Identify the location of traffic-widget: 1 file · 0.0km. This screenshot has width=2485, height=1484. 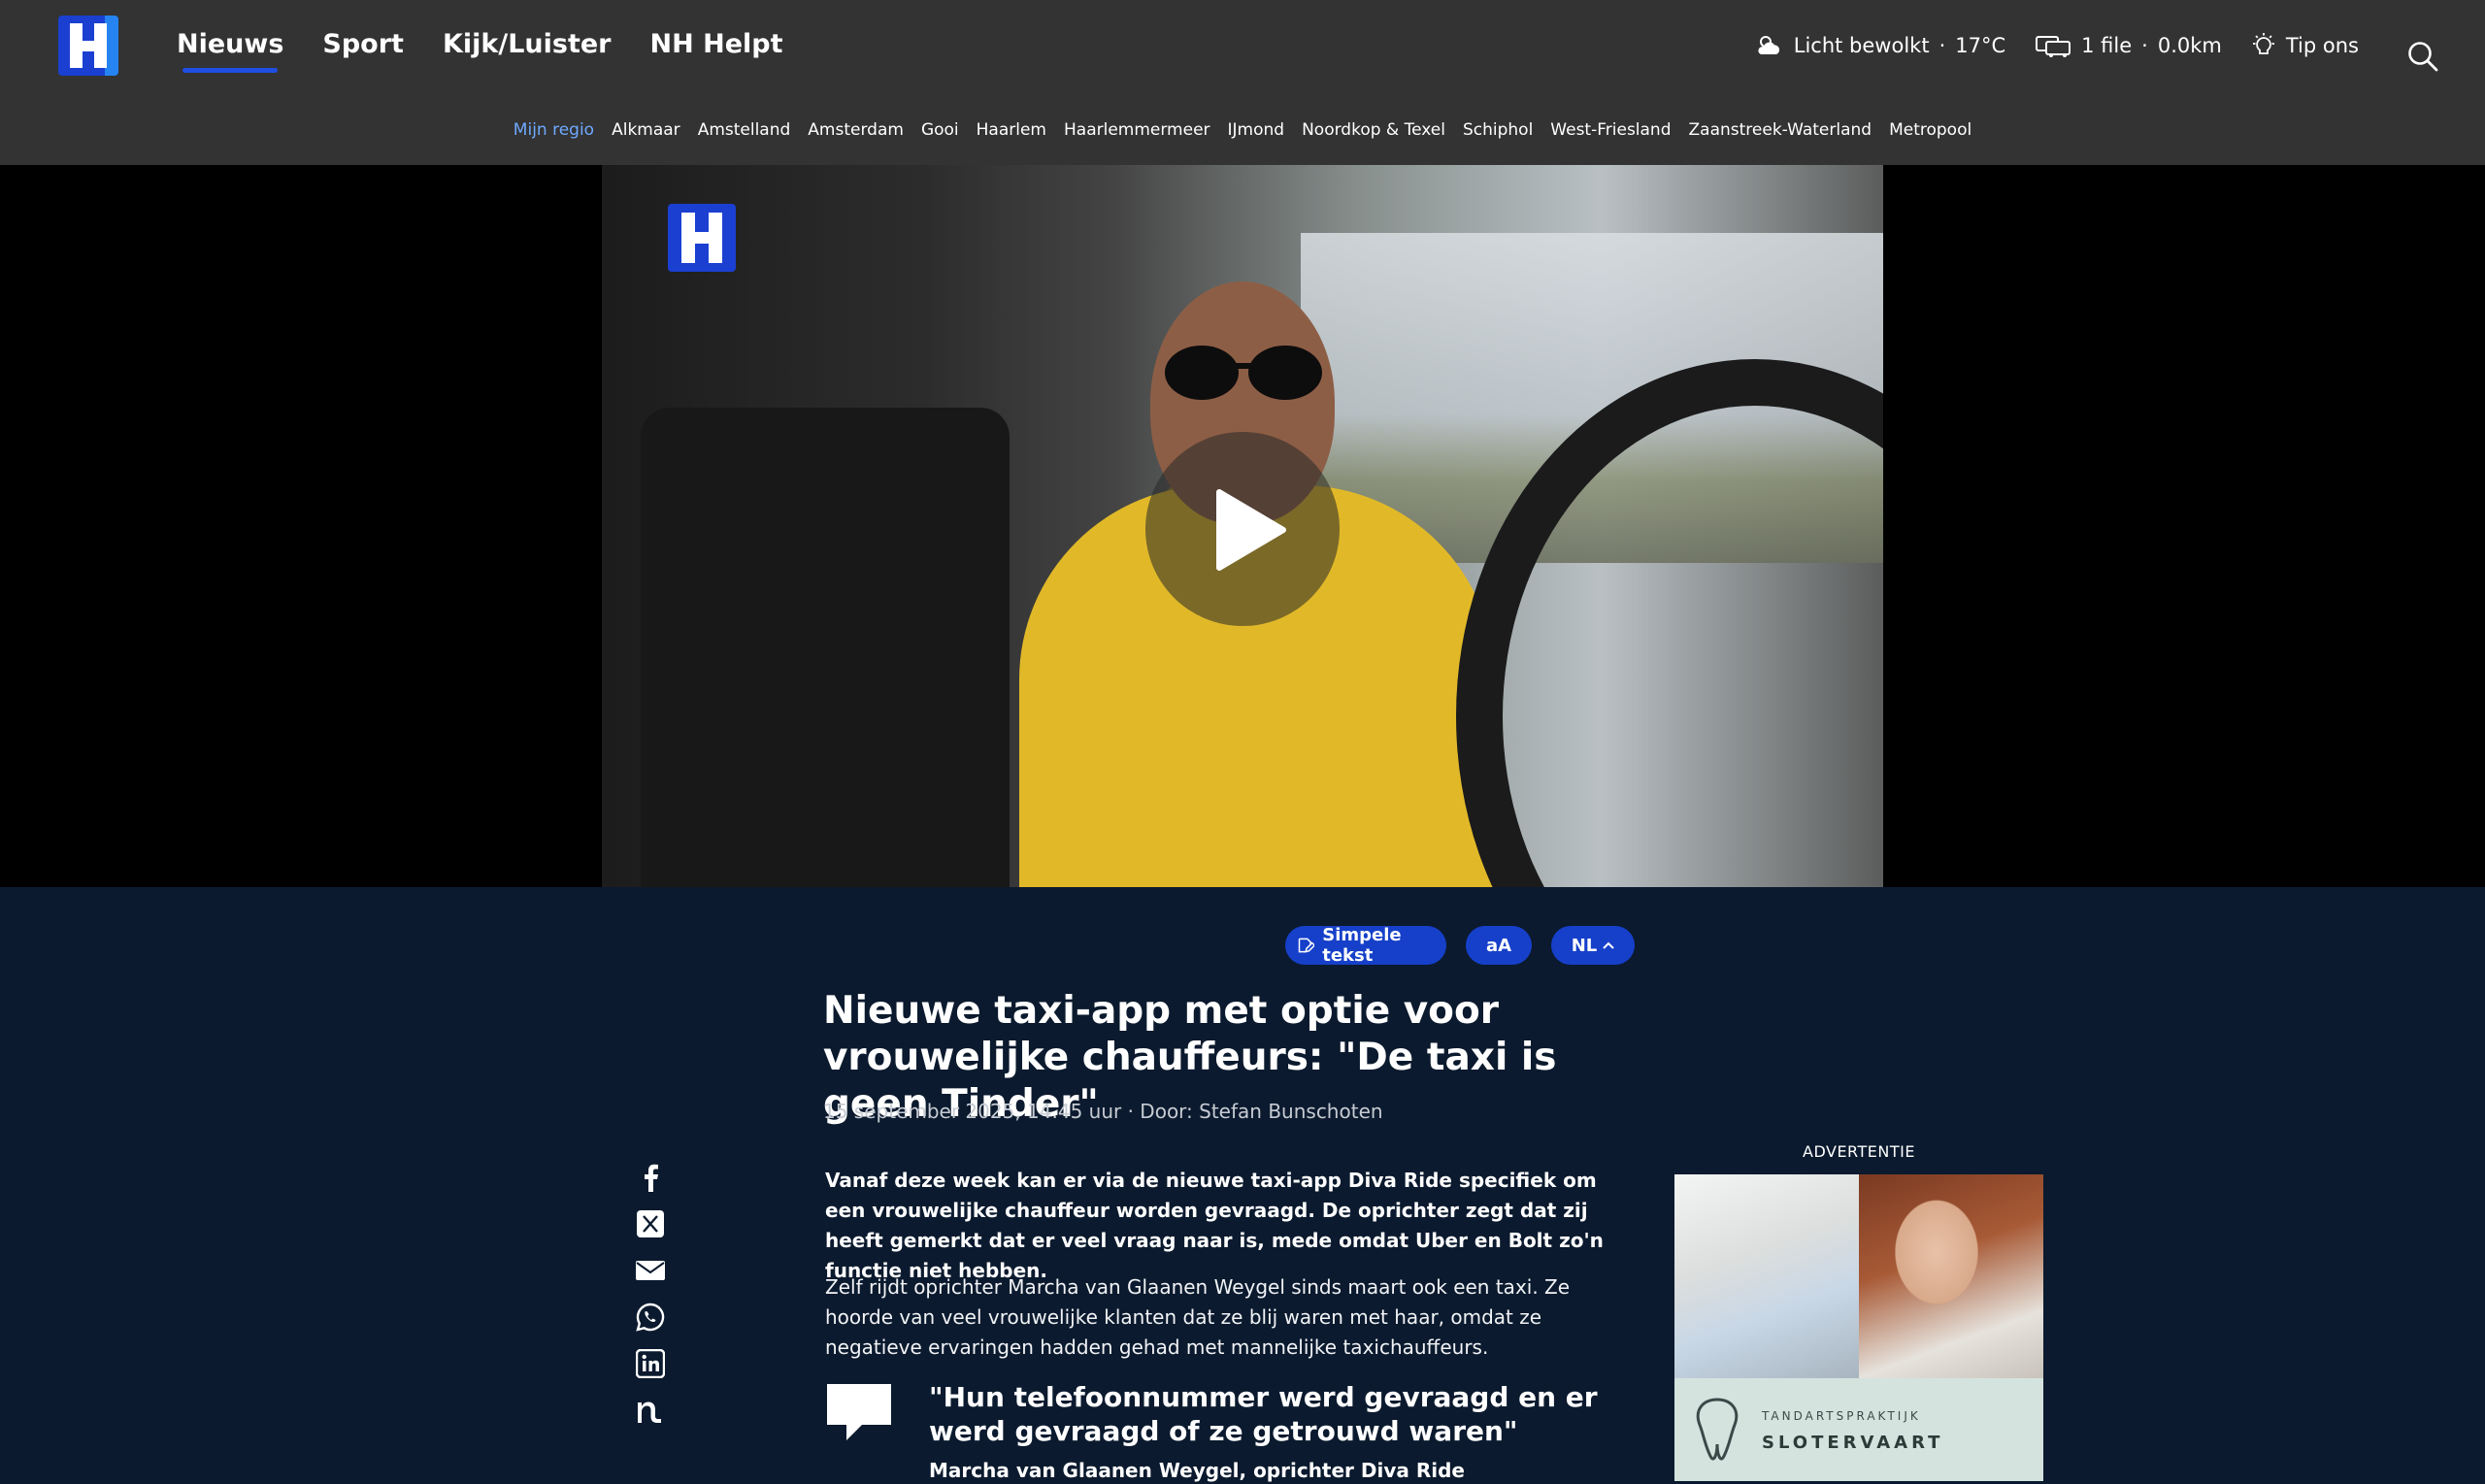
(2129, 45).